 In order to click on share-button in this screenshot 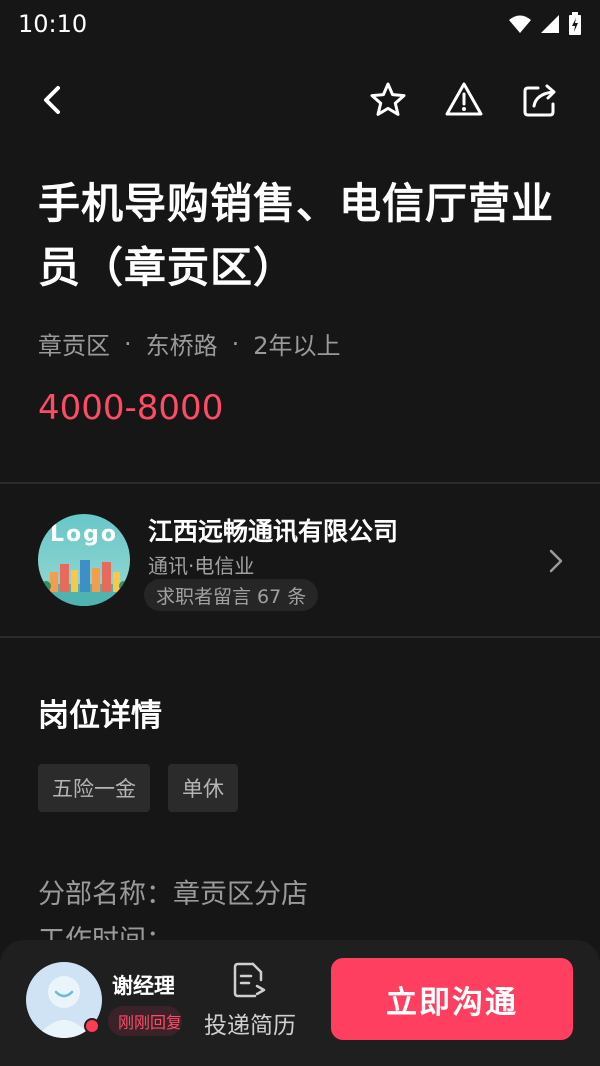, I will do `click(540, 100)`.